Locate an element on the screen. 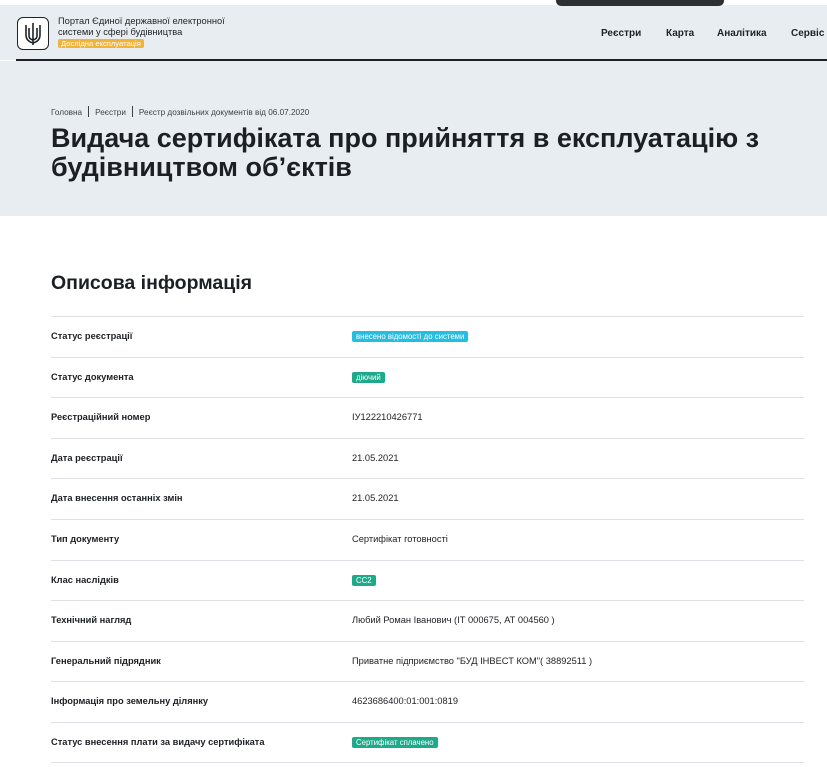 The image size is (827, 767). status-badge: внесено відомості до системи is located at coordinates (410, 336).